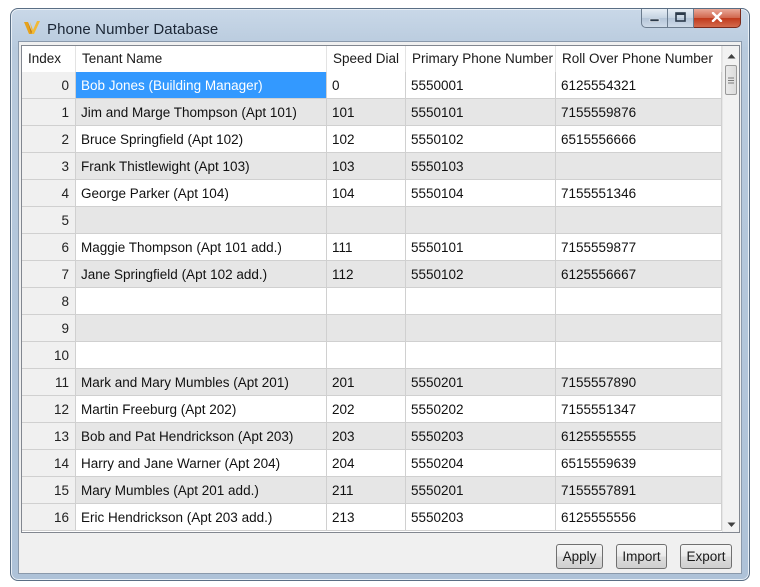 Image resolution: width=760 pixels, height=587 pixels. Describe the element at coordinates (639, 59) in the screenshot. I see `column-header-rollover-phone: Roll Over Phone Number` at that location.